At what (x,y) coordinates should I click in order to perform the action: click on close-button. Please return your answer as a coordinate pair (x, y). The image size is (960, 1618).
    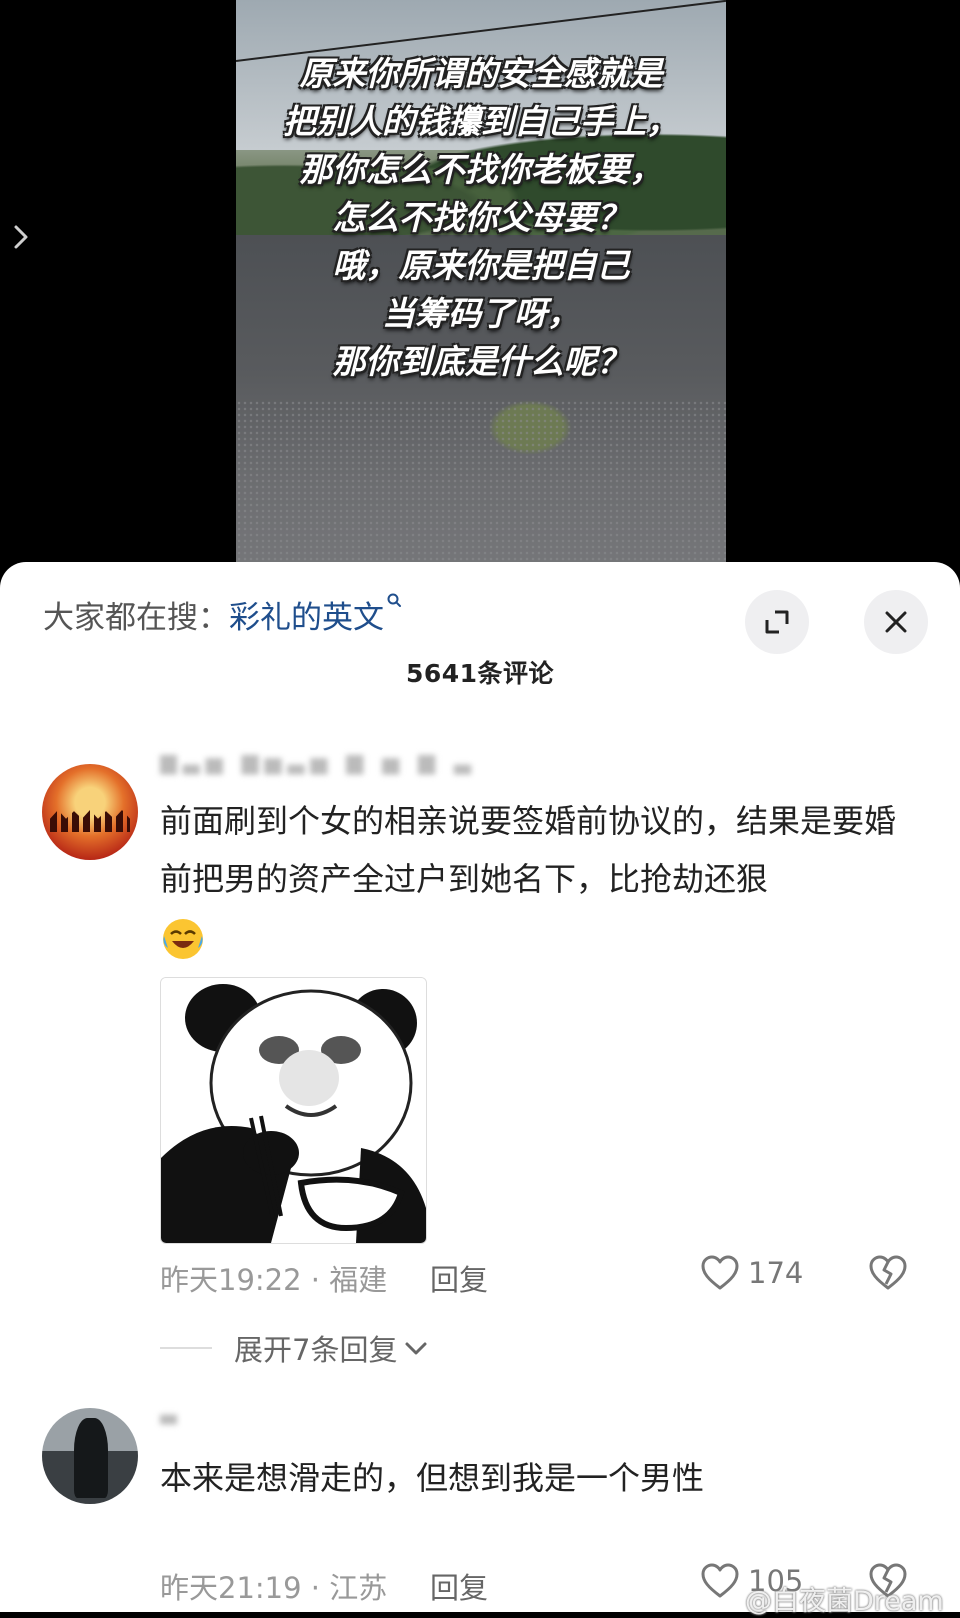
    Looking at the image, I should click on (896, 622).